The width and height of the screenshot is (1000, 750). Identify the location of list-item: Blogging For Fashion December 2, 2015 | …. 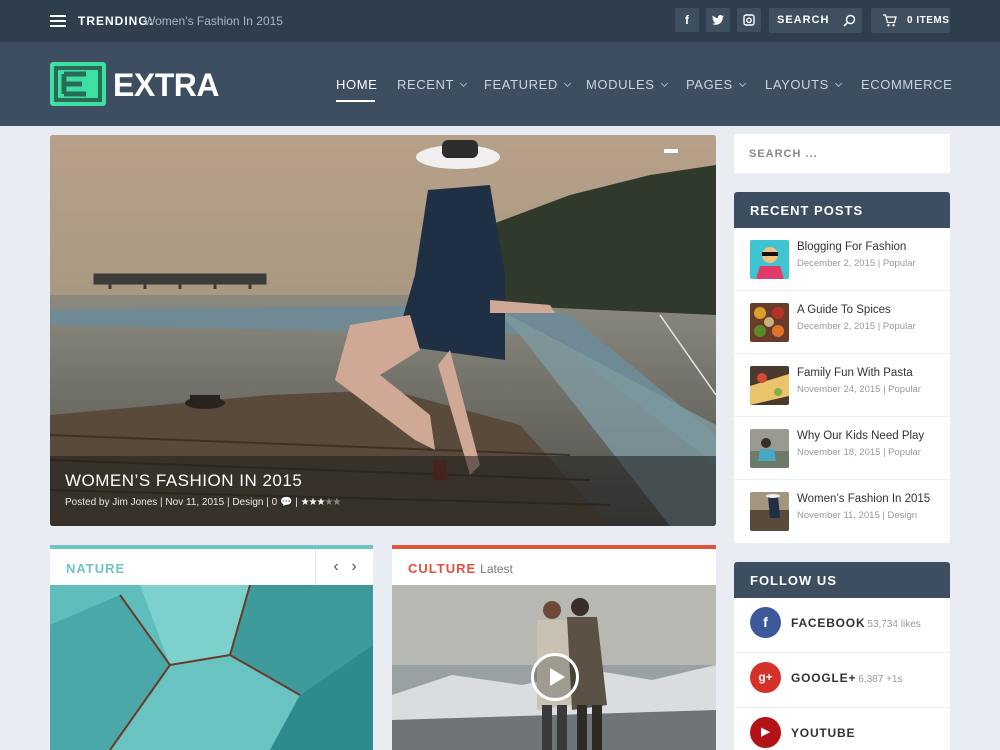
(842, 259).